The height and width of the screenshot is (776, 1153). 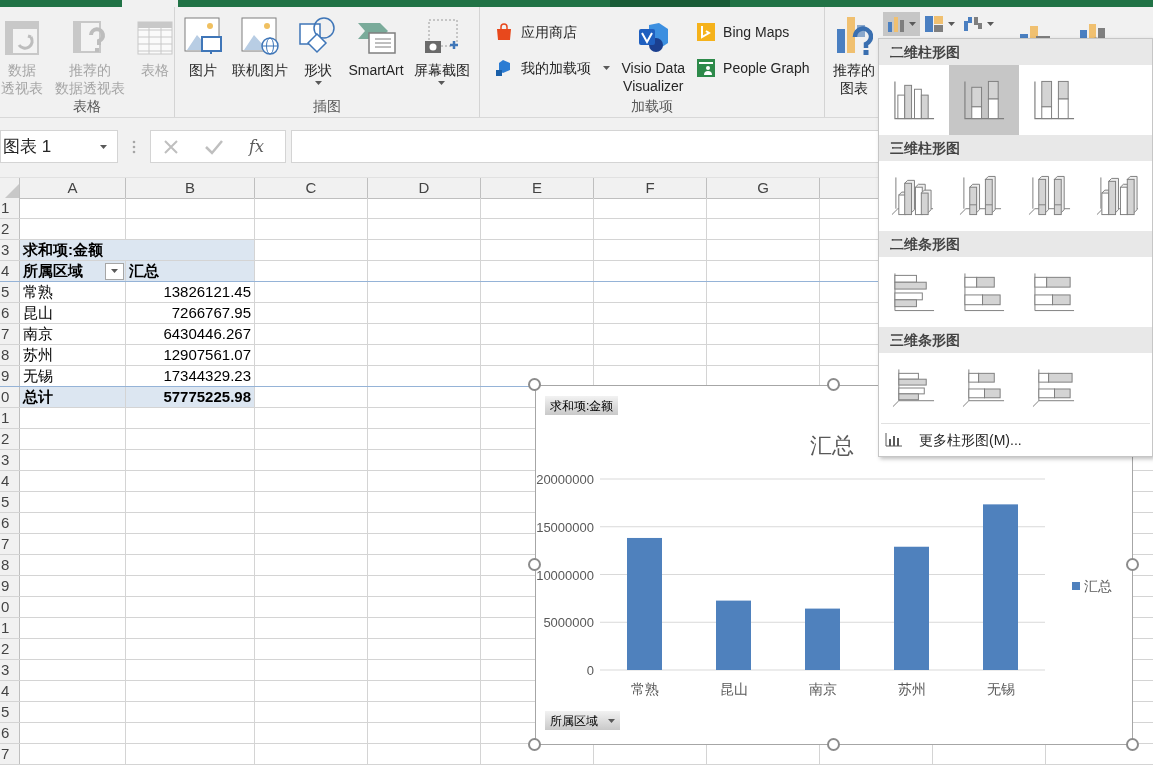 I want to click on column-header: B, so click(x=190, y=188).